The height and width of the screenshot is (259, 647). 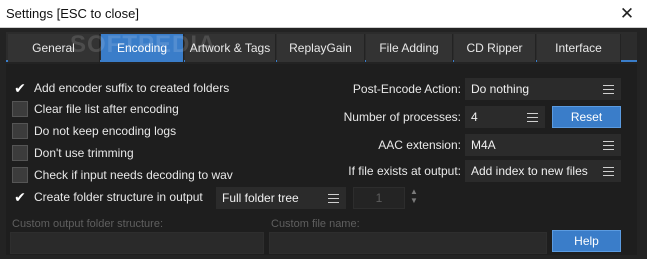 I want to click on option-check-decoding: Check if input needs decoding to wav, so click(x=122, y=175).